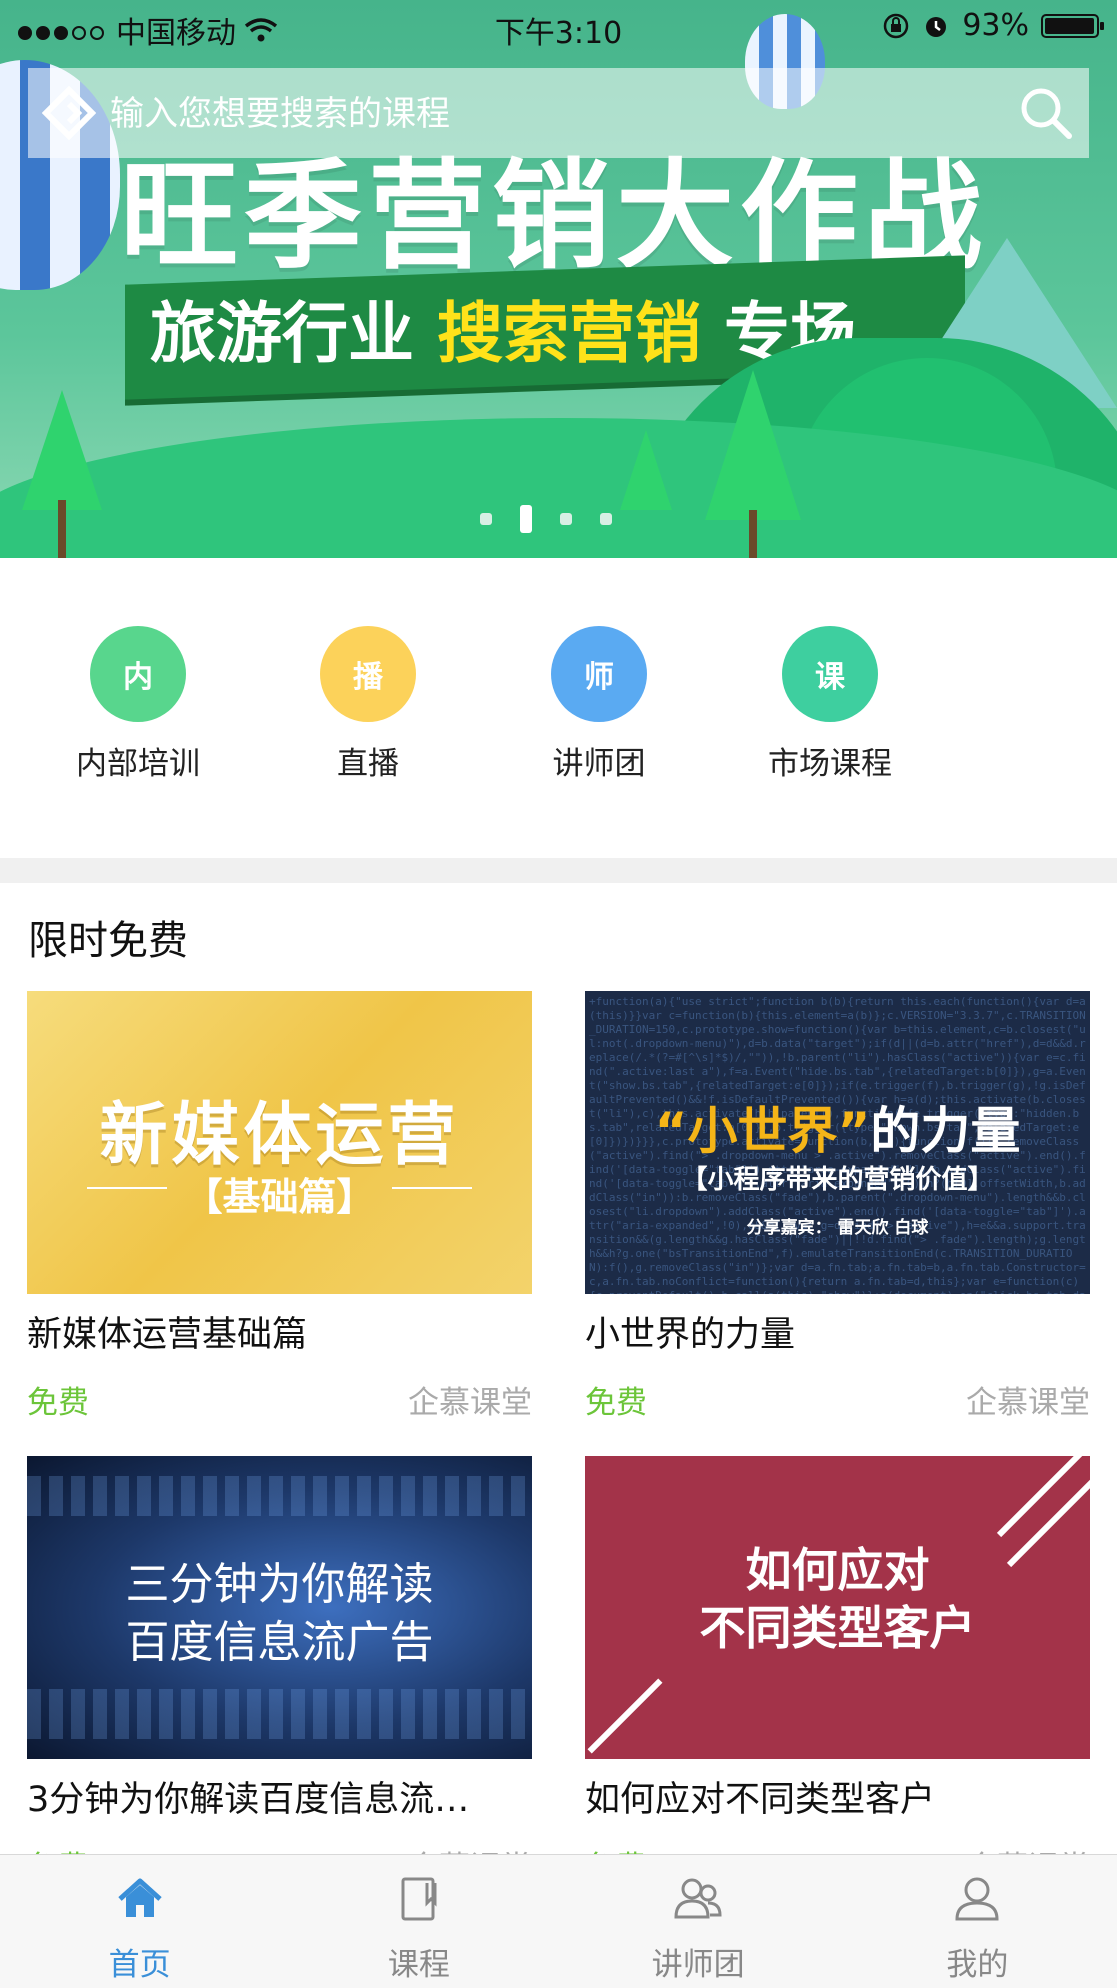 The height and width of the screenshot is (1988, 1117). I want to click on market-courses-icon: 课, so click(830, 674).